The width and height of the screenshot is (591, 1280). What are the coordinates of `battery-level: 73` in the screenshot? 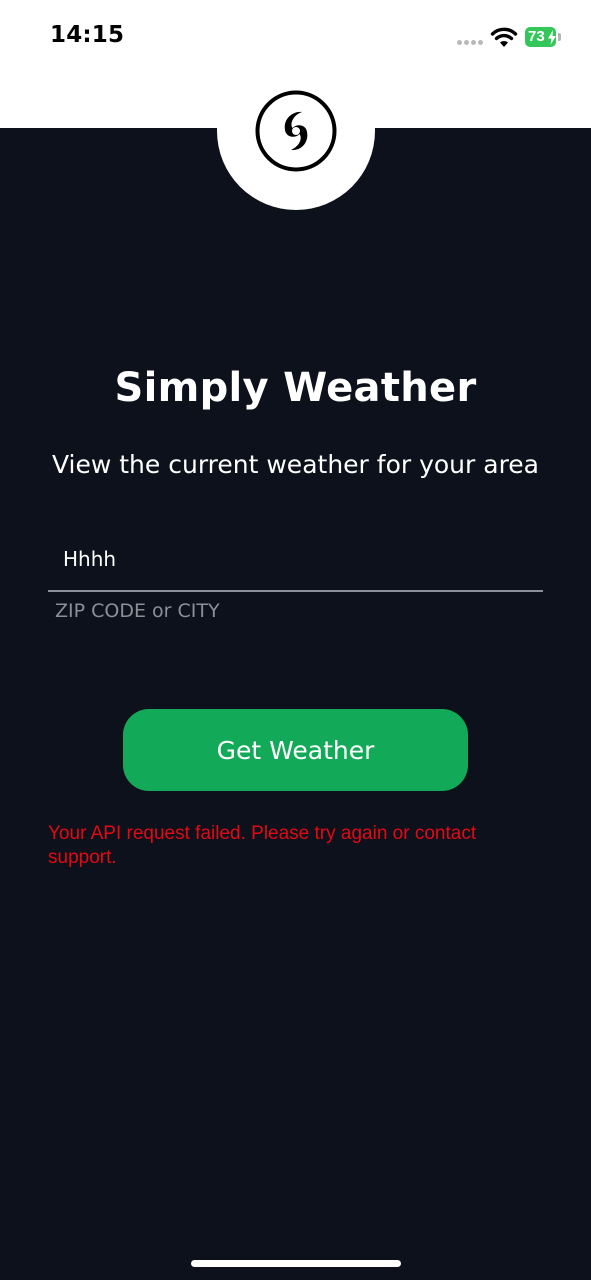 It's located at (536, 36).